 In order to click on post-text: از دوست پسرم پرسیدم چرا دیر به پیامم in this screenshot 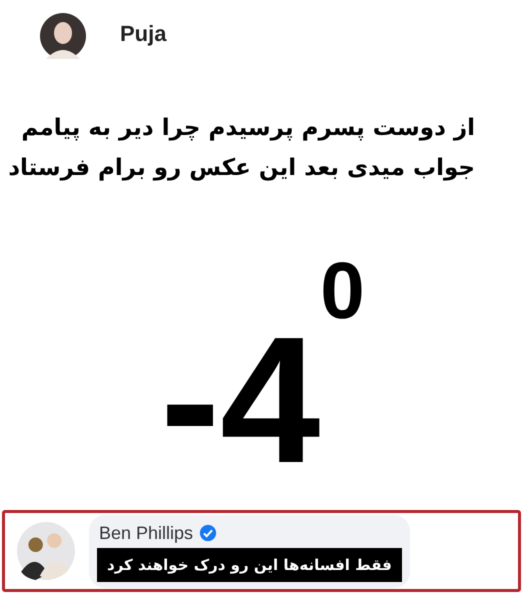, I will do `click(248, 128)`.